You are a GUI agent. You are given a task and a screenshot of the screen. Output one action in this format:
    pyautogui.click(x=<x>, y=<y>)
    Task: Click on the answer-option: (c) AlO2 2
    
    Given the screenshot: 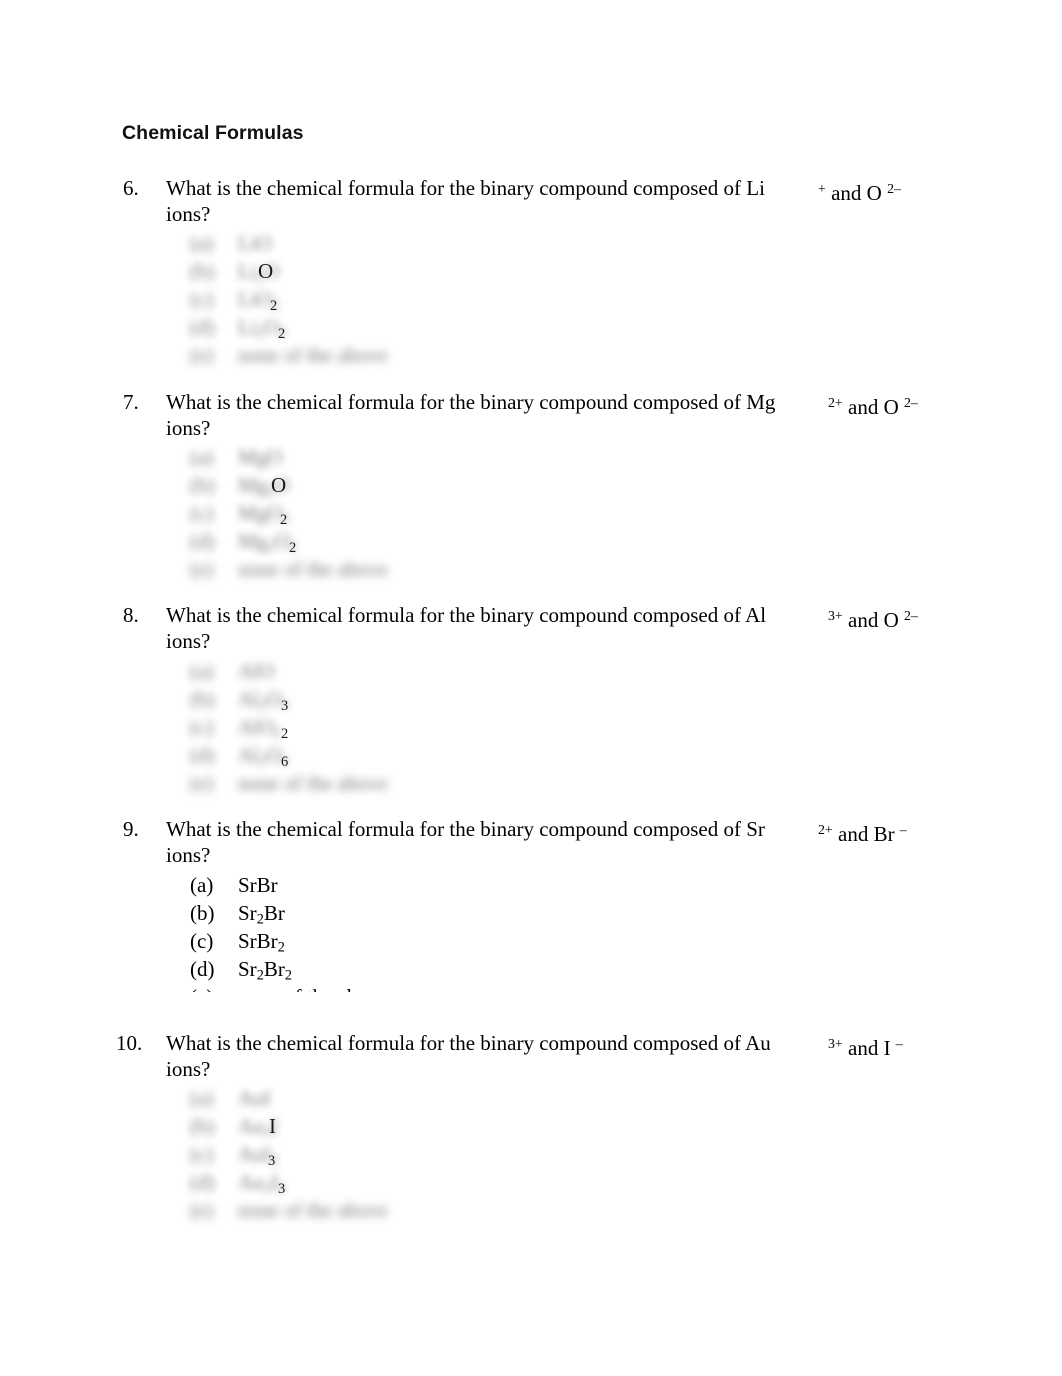 What is the action you would take?
    pyautogui.click(x=531, y=727)
    